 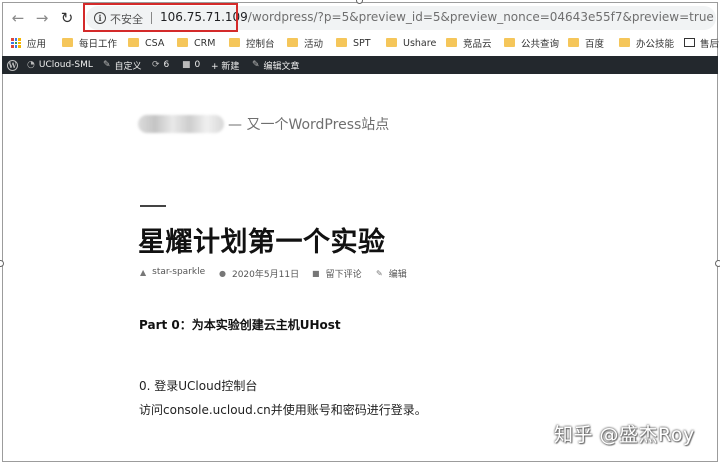 I want to click on title-divider, so click(x=153, y=206).